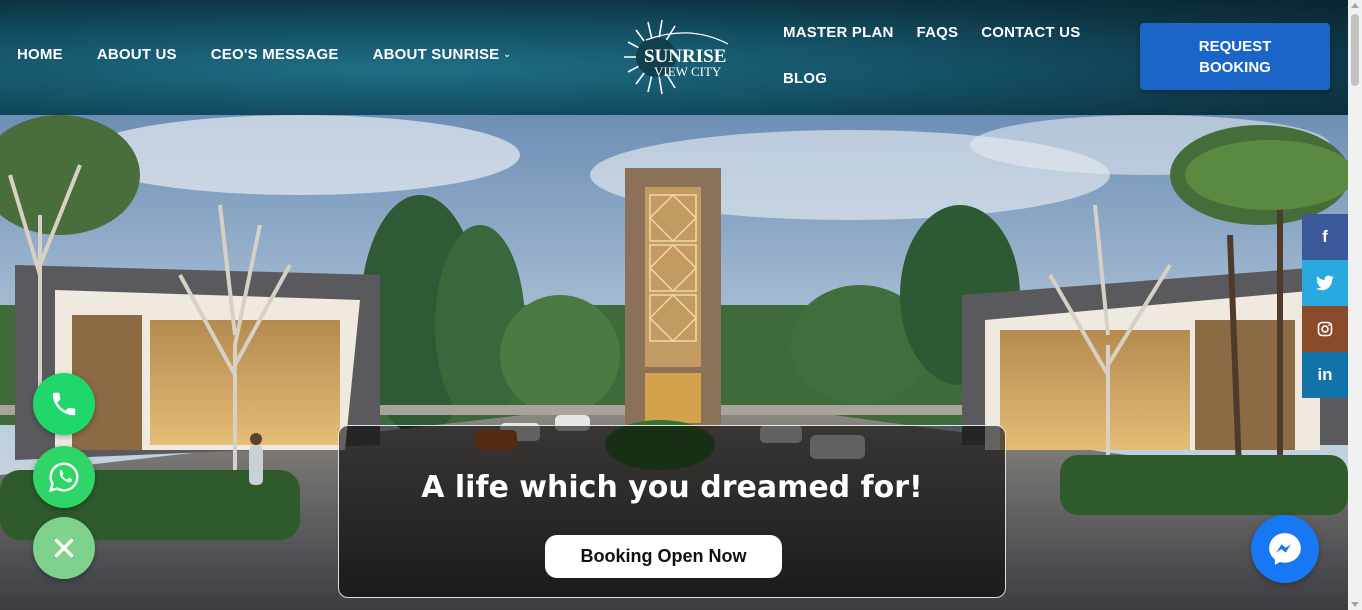 The width and height of the screenshot is (1362, 610). What do you see at coordinates (1235, 46) in the screenshot?
I see `request-booking-line1: REQUEST` at bounding box center [1235, 46].